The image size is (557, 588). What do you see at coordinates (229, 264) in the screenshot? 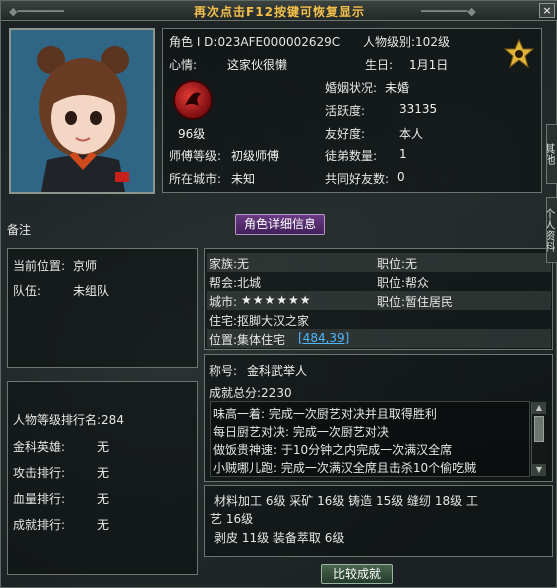
I see `family-label: 家族:无` at bounding box center [229, 264].